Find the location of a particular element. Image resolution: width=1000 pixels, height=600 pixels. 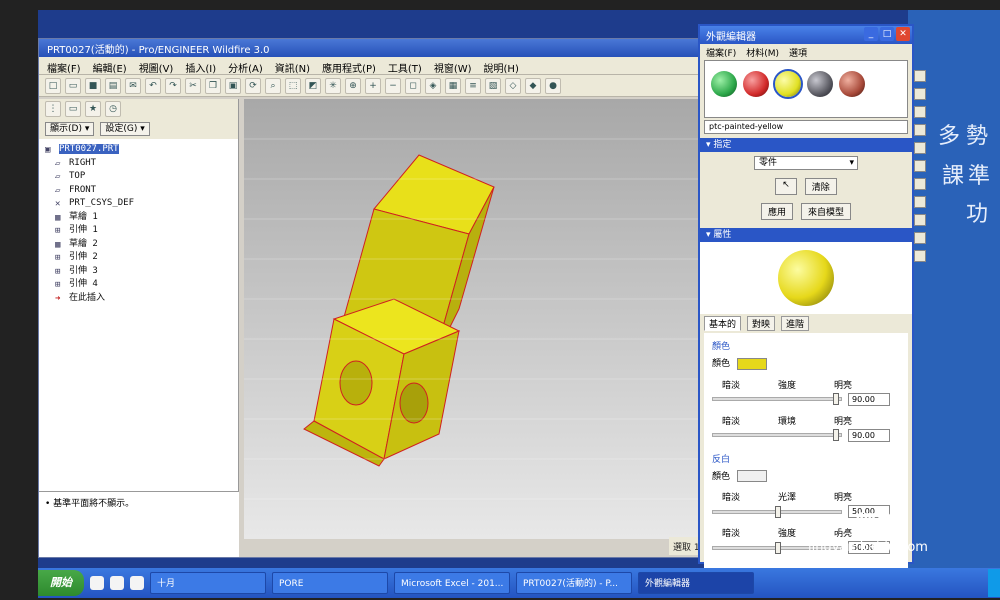

quicklaunch-icon is located at coordinates (97, 583).